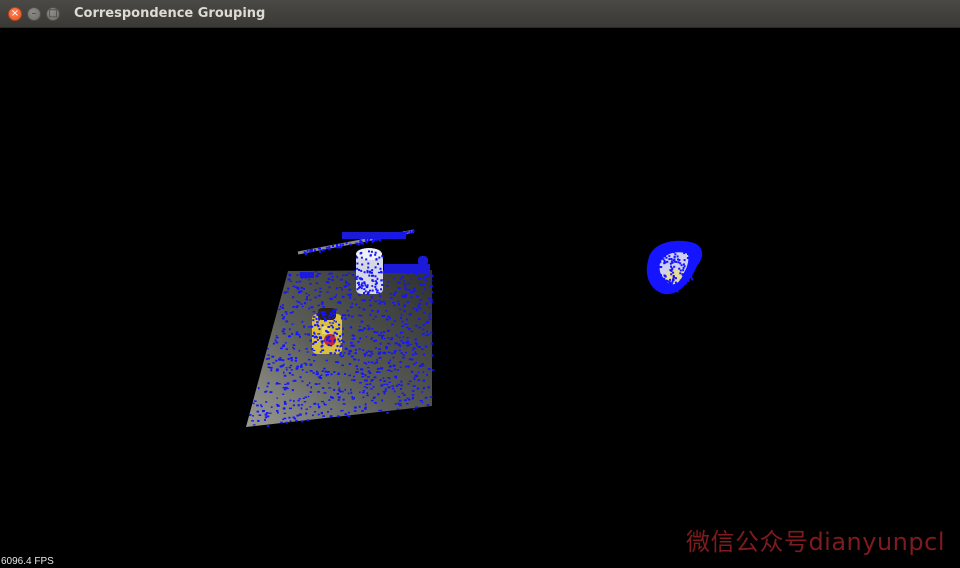  Describe the element at coordinates (340, 328) in the screenshot. I see `scene-point-cloud` at that location.